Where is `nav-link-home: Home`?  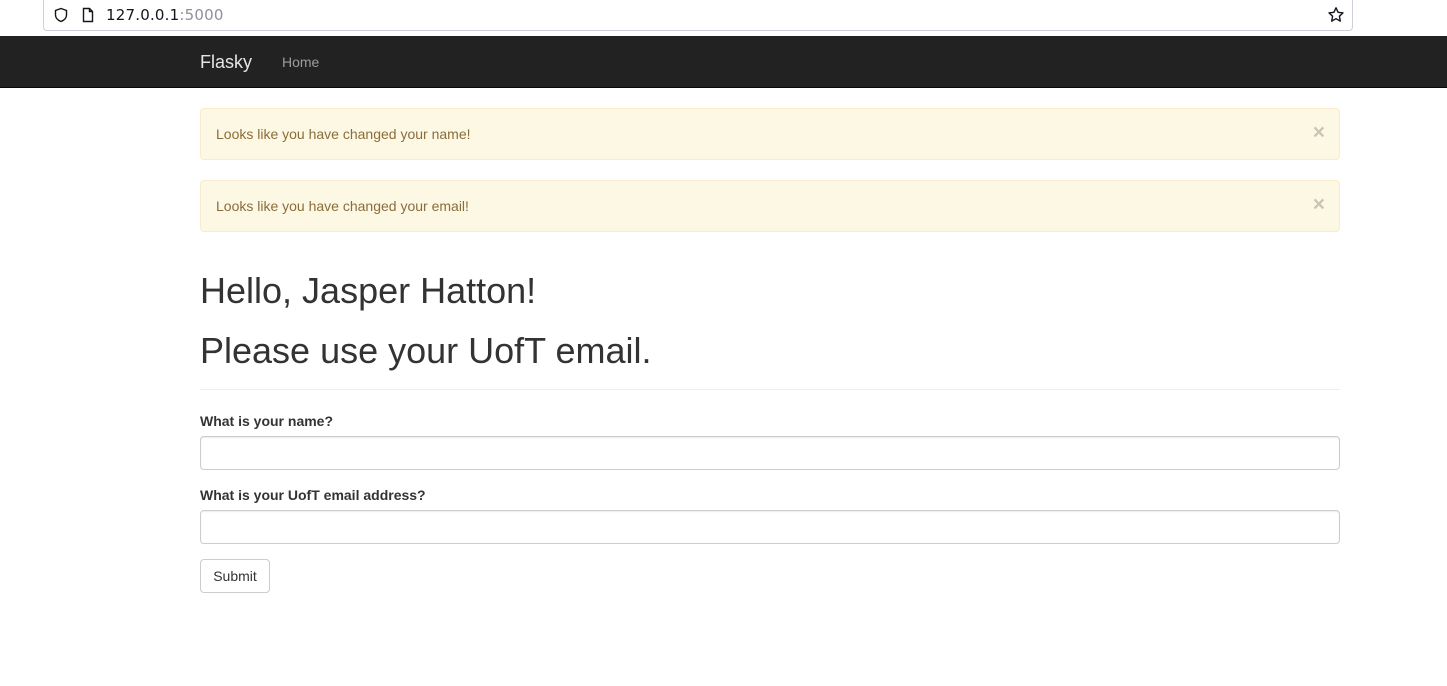
nav-link-home: Home is located at coordinates (300, 62).